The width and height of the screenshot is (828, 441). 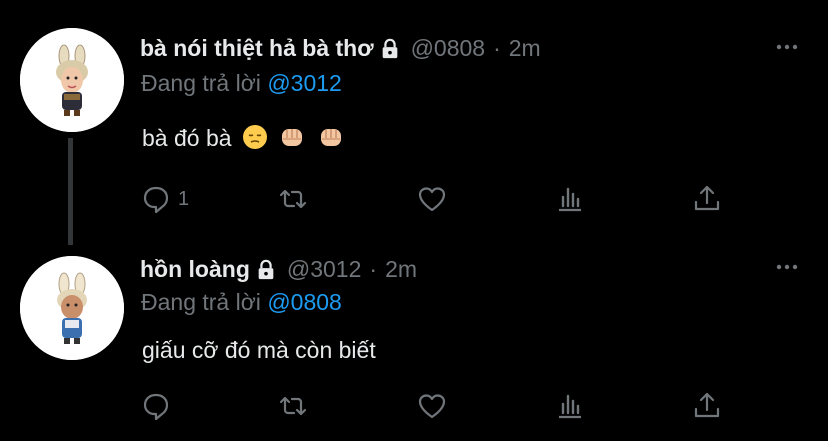 I want to click on replying-to: Đang trả lời @3012, so click(x=241, y=83).